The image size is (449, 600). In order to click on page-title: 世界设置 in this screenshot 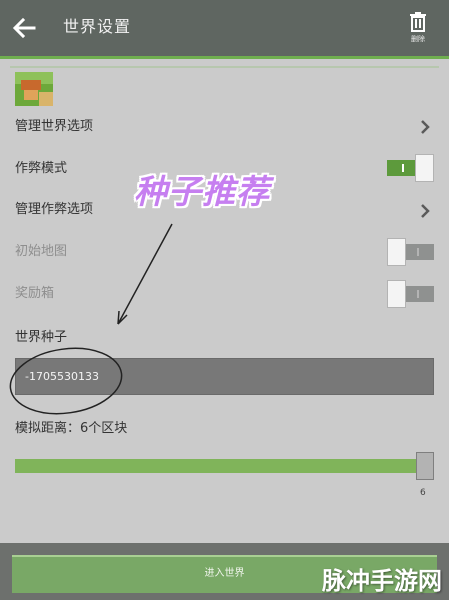, I will do `click(97, 26)`.